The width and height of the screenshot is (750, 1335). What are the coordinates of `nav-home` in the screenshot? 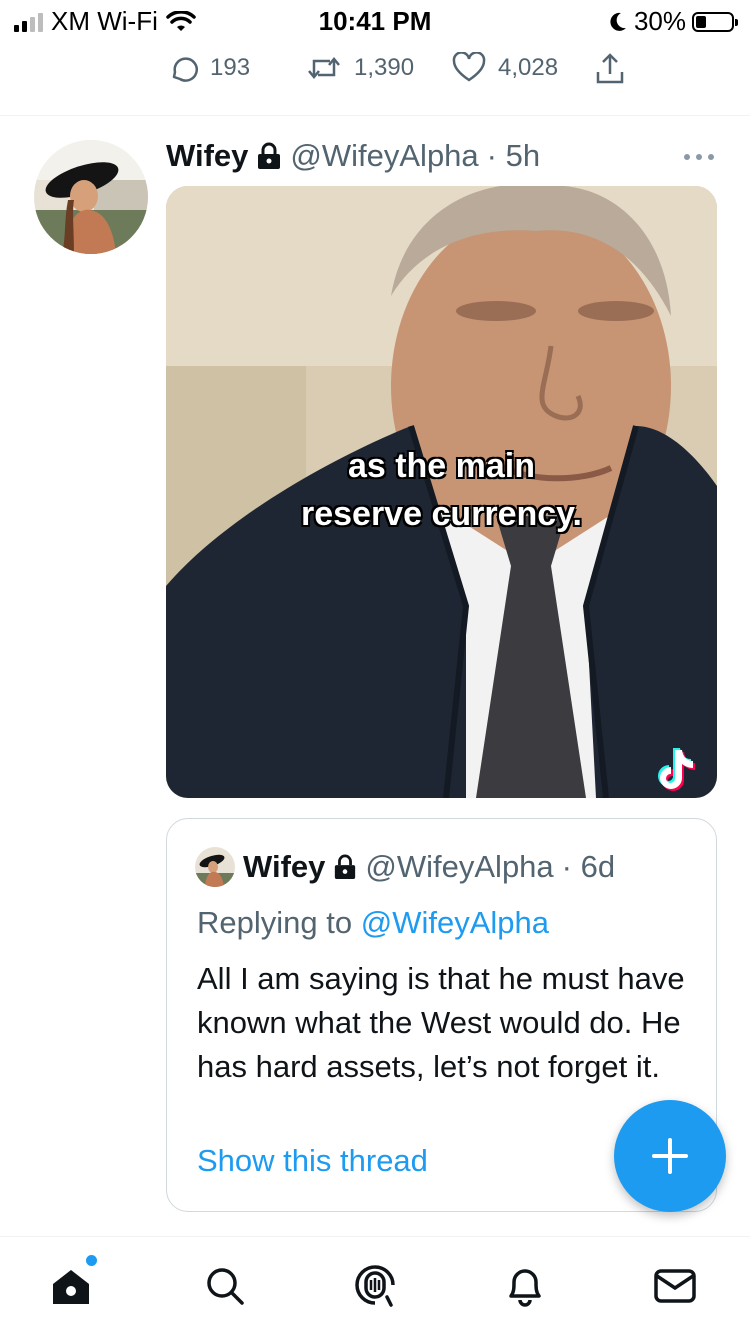 It's located at (71, 1283).